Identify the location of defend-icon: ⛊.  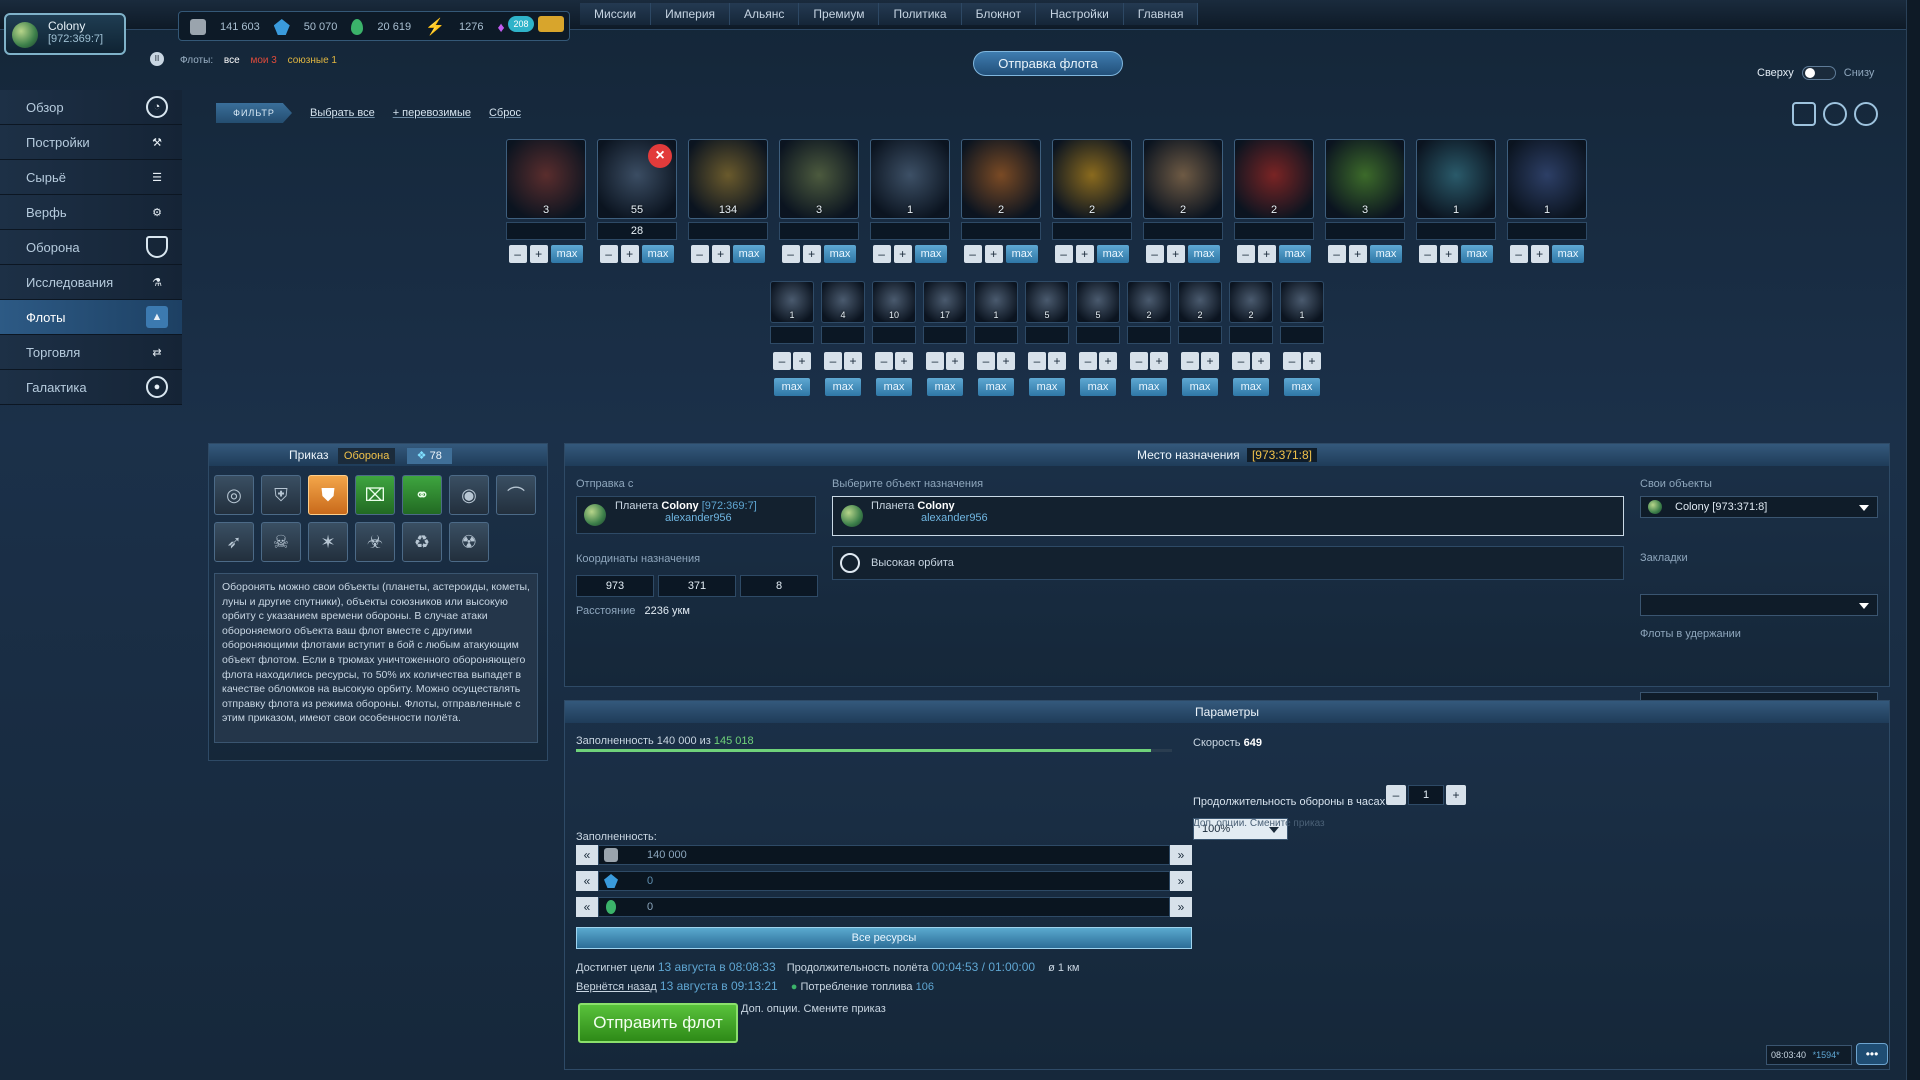
(328, 495).